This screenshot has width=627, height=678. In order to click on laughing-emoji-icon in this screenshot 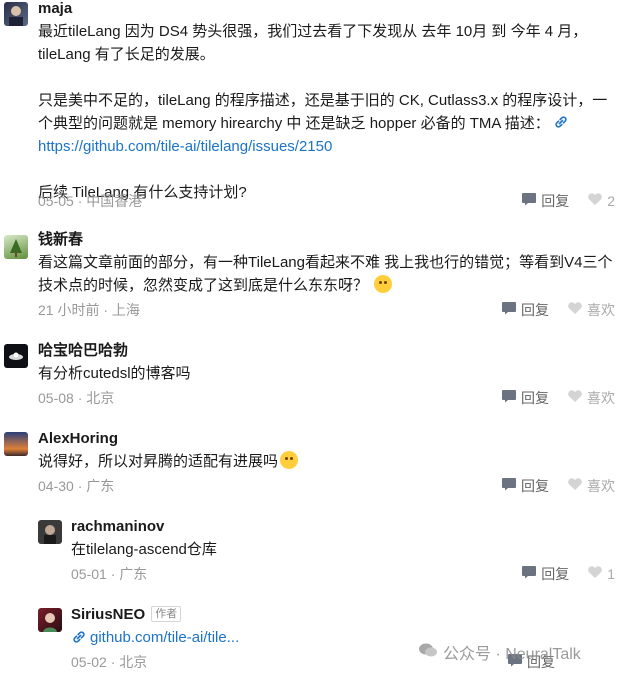, I will do `click(383, 284)`.